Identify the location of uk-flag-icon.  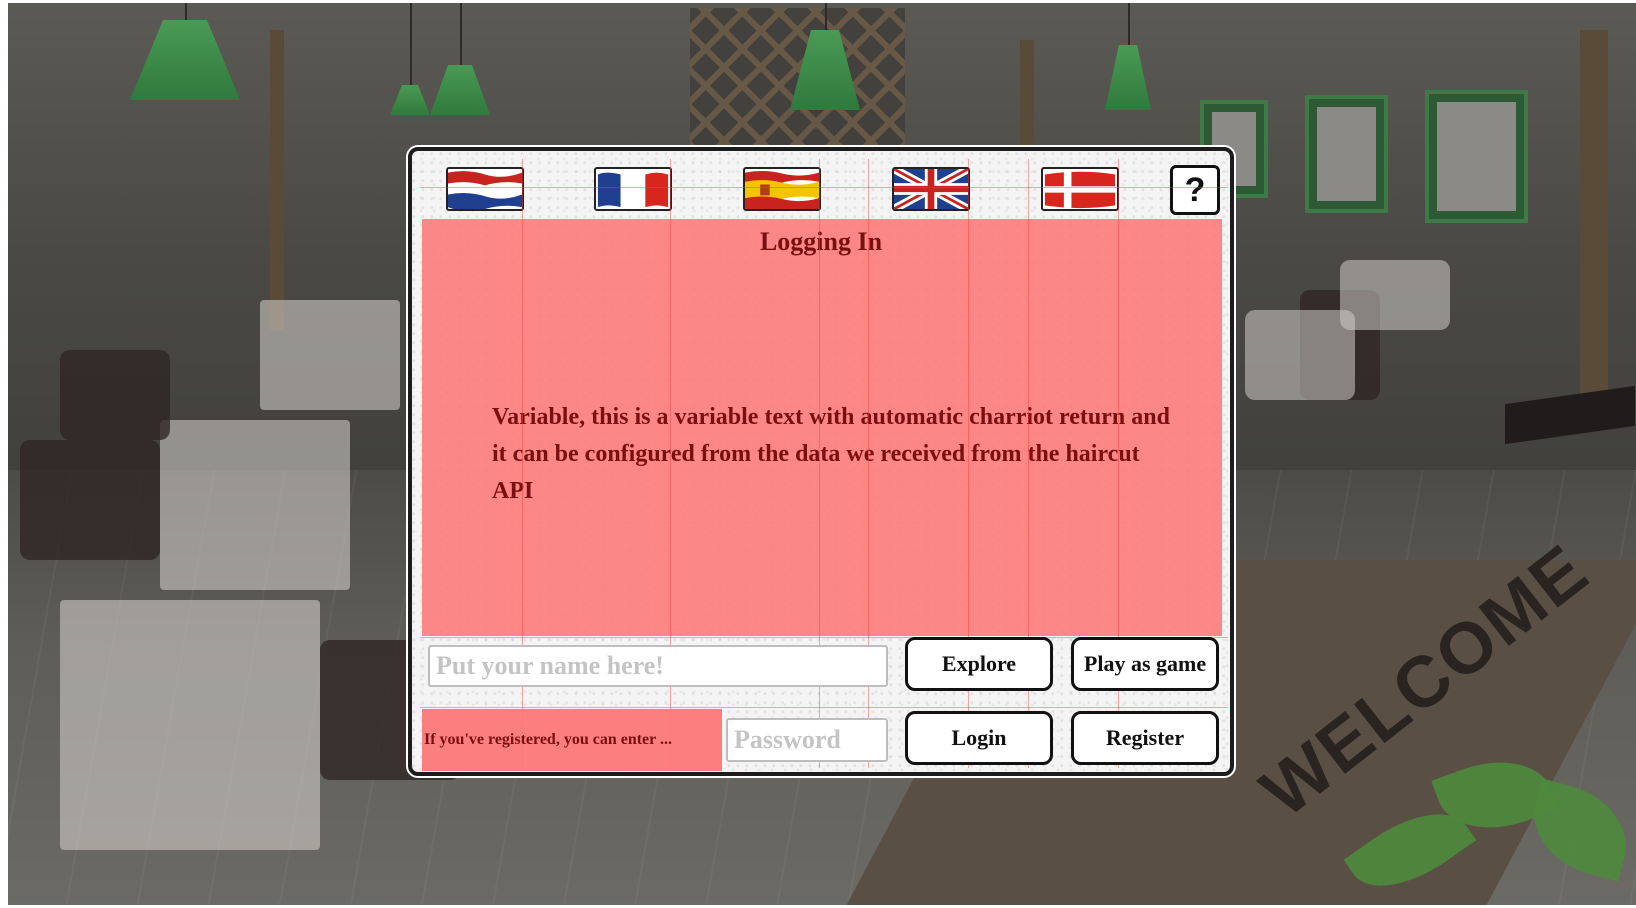
(931, 189).